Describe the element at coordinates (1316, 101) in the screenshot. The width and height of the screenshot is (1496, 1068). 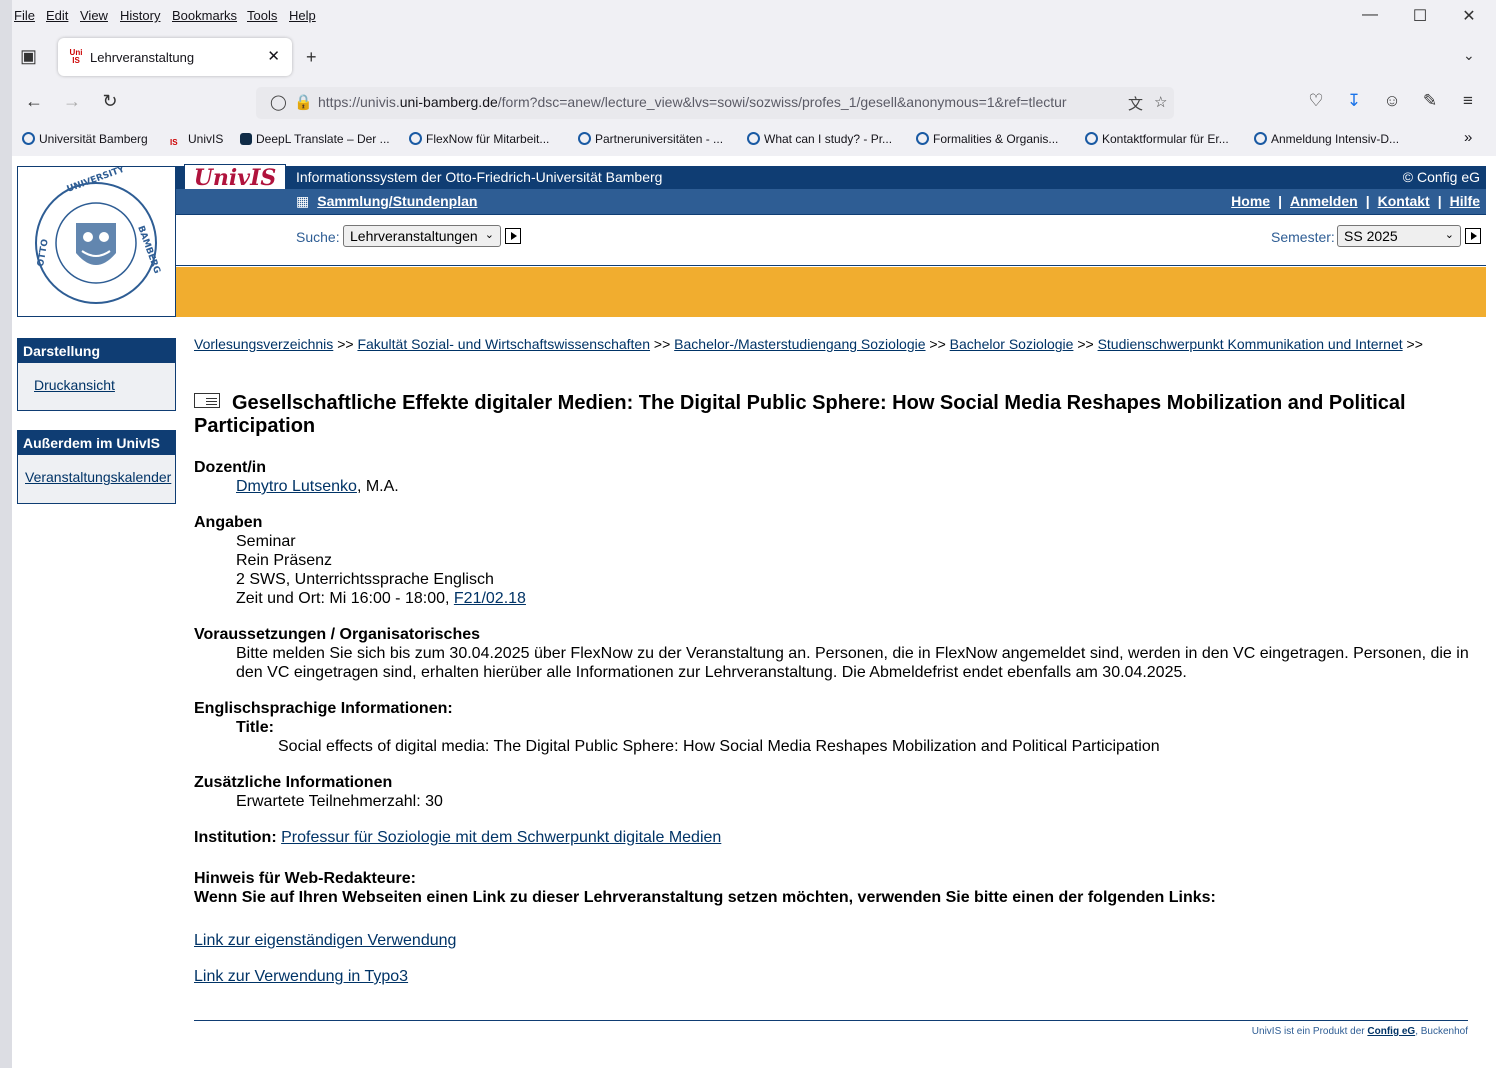
I see `pocket-icon: ♡` at that location.